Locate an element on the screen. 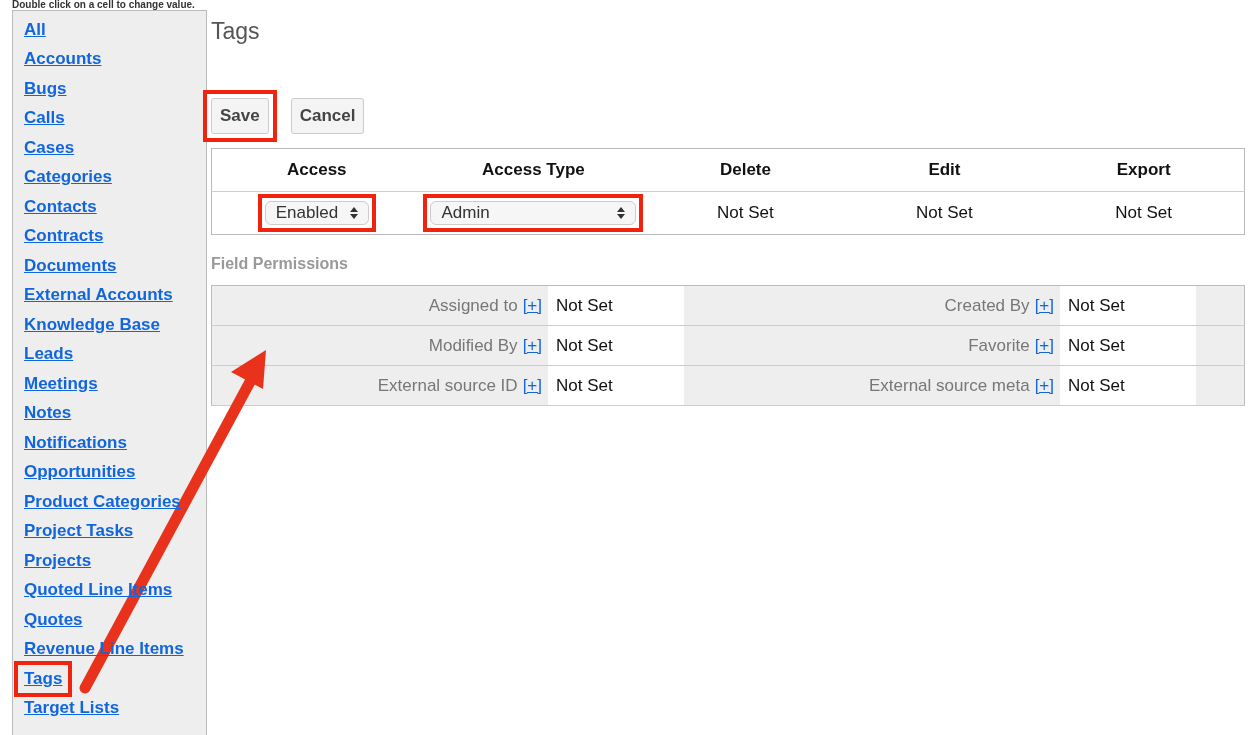 Image resolution: width=1251 pixels, height=735 pixels. sidebar-link: Product Categories is located at coordinates (102, 501).